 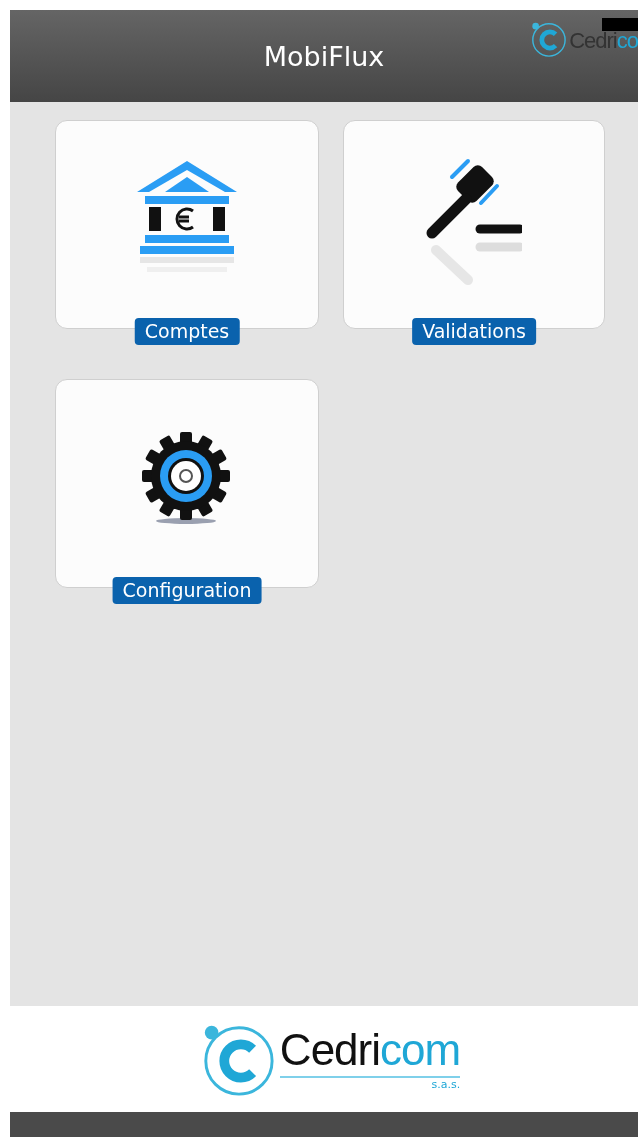 What do you see at coordinates (187, 590) in the screenshot?
I see `tile-label: Configuration` at bounding box center [187, 590].